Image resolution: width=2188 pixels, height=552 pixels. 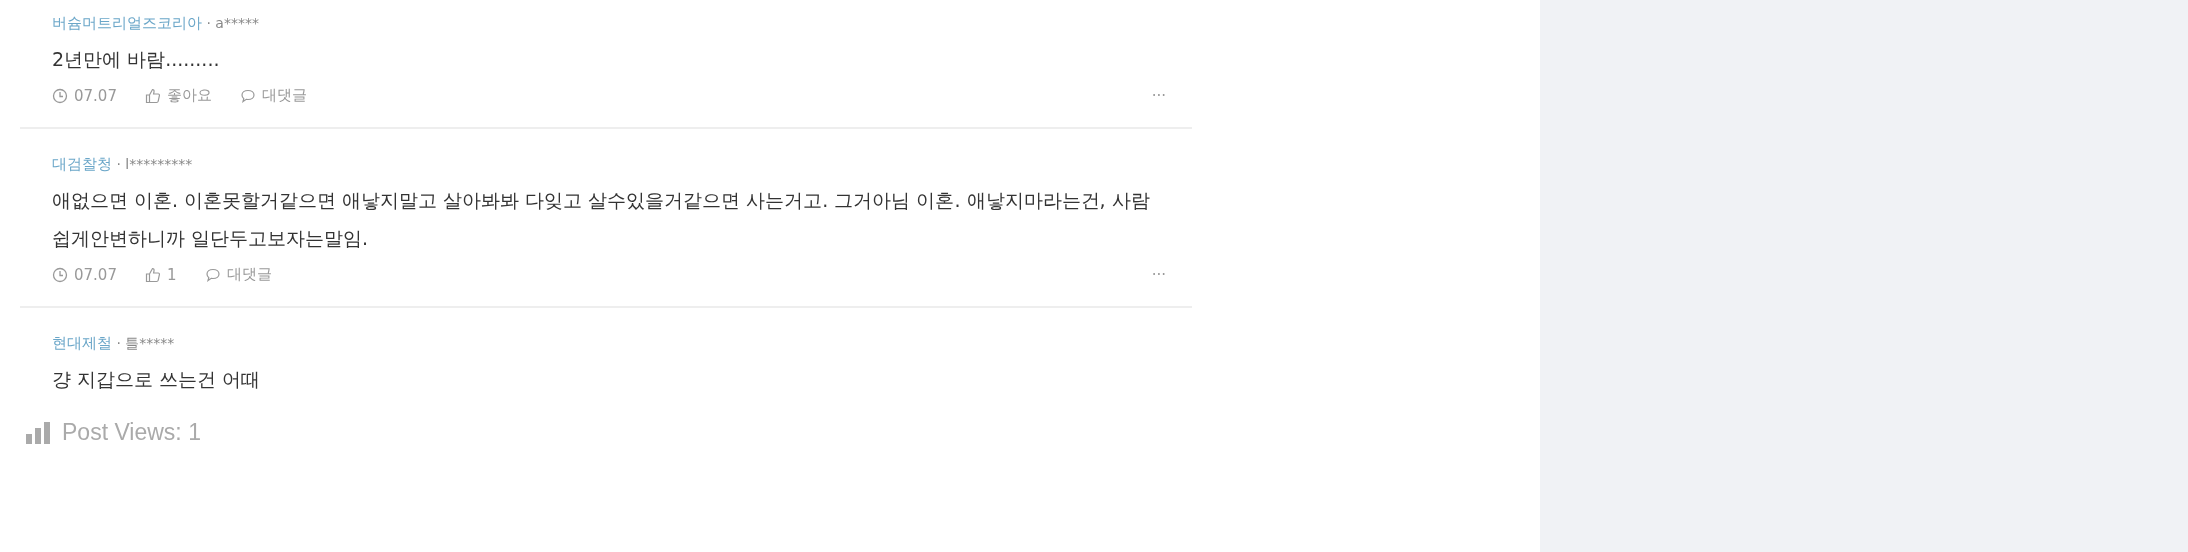 What do you see at coordinates (38, 433) in the screenshot?
I see `bar-chart-icon` at bounding box center [38, 433].